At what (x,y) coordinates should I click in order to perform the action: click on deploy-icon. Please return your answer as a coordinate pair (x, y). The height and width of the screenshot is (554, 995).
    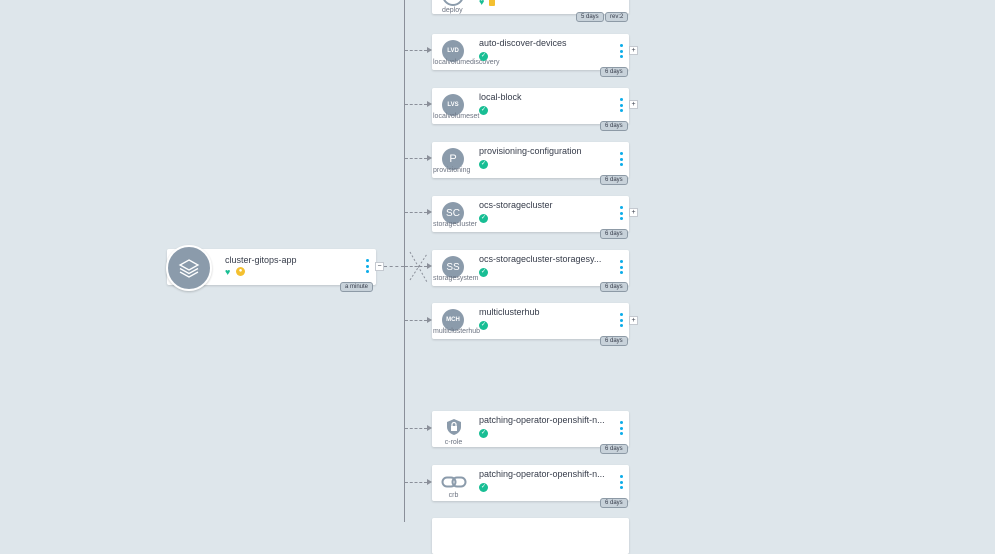
    Looking at the image, I should click on (453, 3).